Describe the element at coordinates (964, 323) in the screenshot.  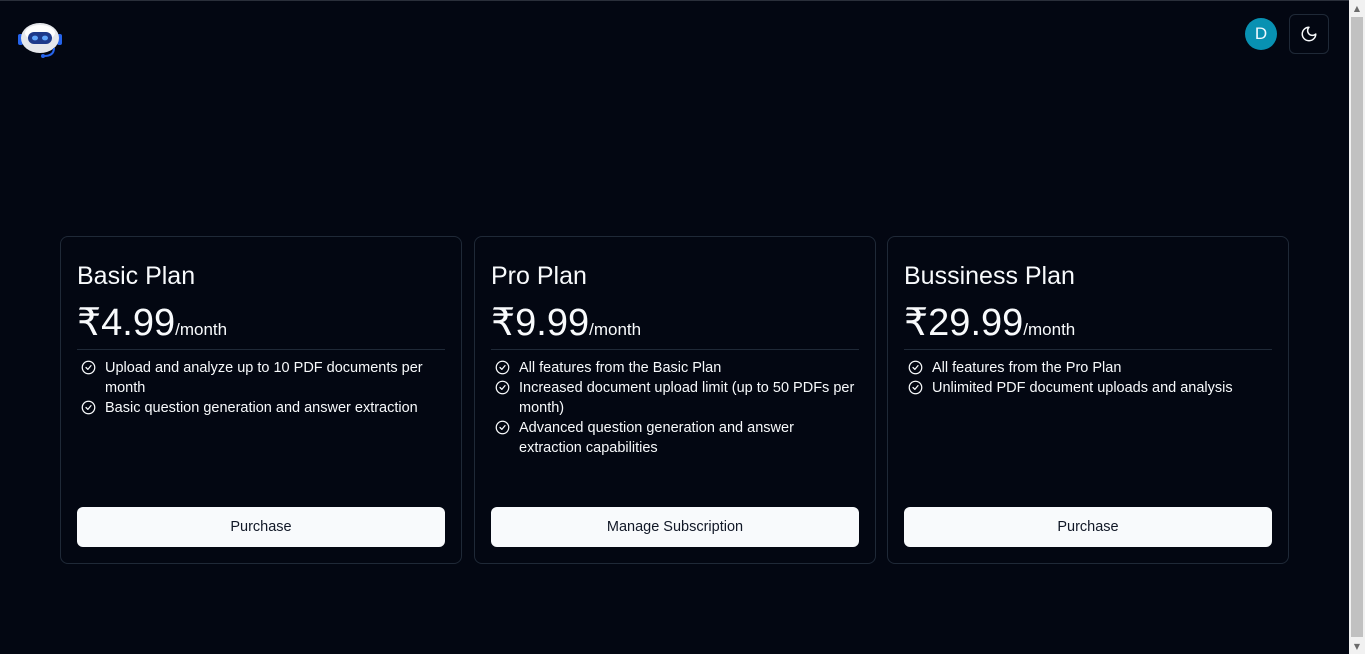
I see `price-amount: ₹29.99` at that location.